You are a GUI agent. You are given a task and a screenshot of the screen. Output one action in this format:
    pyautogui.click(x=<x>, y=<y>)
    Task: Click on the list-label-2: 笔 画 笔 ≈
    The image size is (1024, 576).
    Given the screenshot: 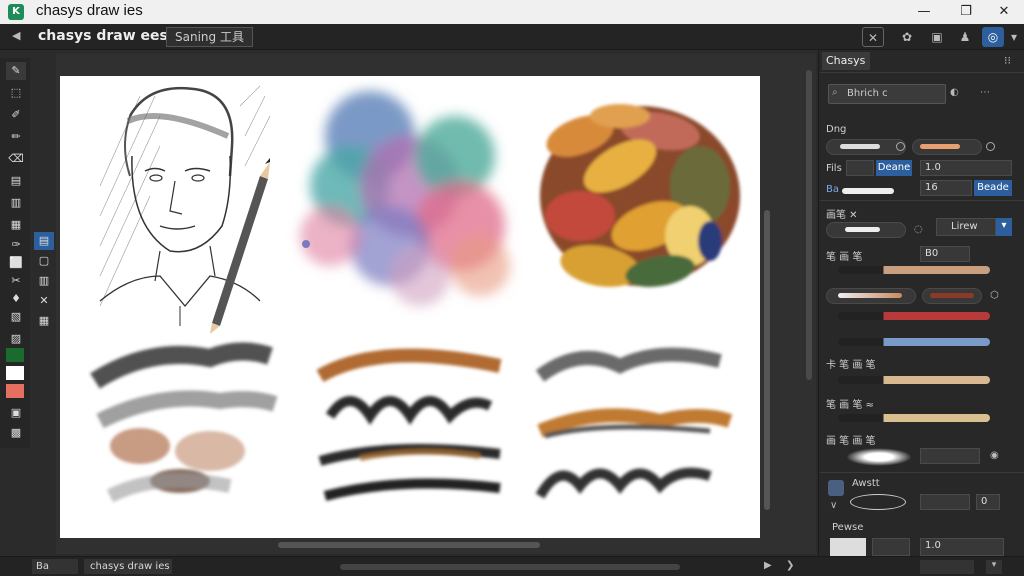 What is the action you would take?
    pyautogui.click(x=850, y=405)
    